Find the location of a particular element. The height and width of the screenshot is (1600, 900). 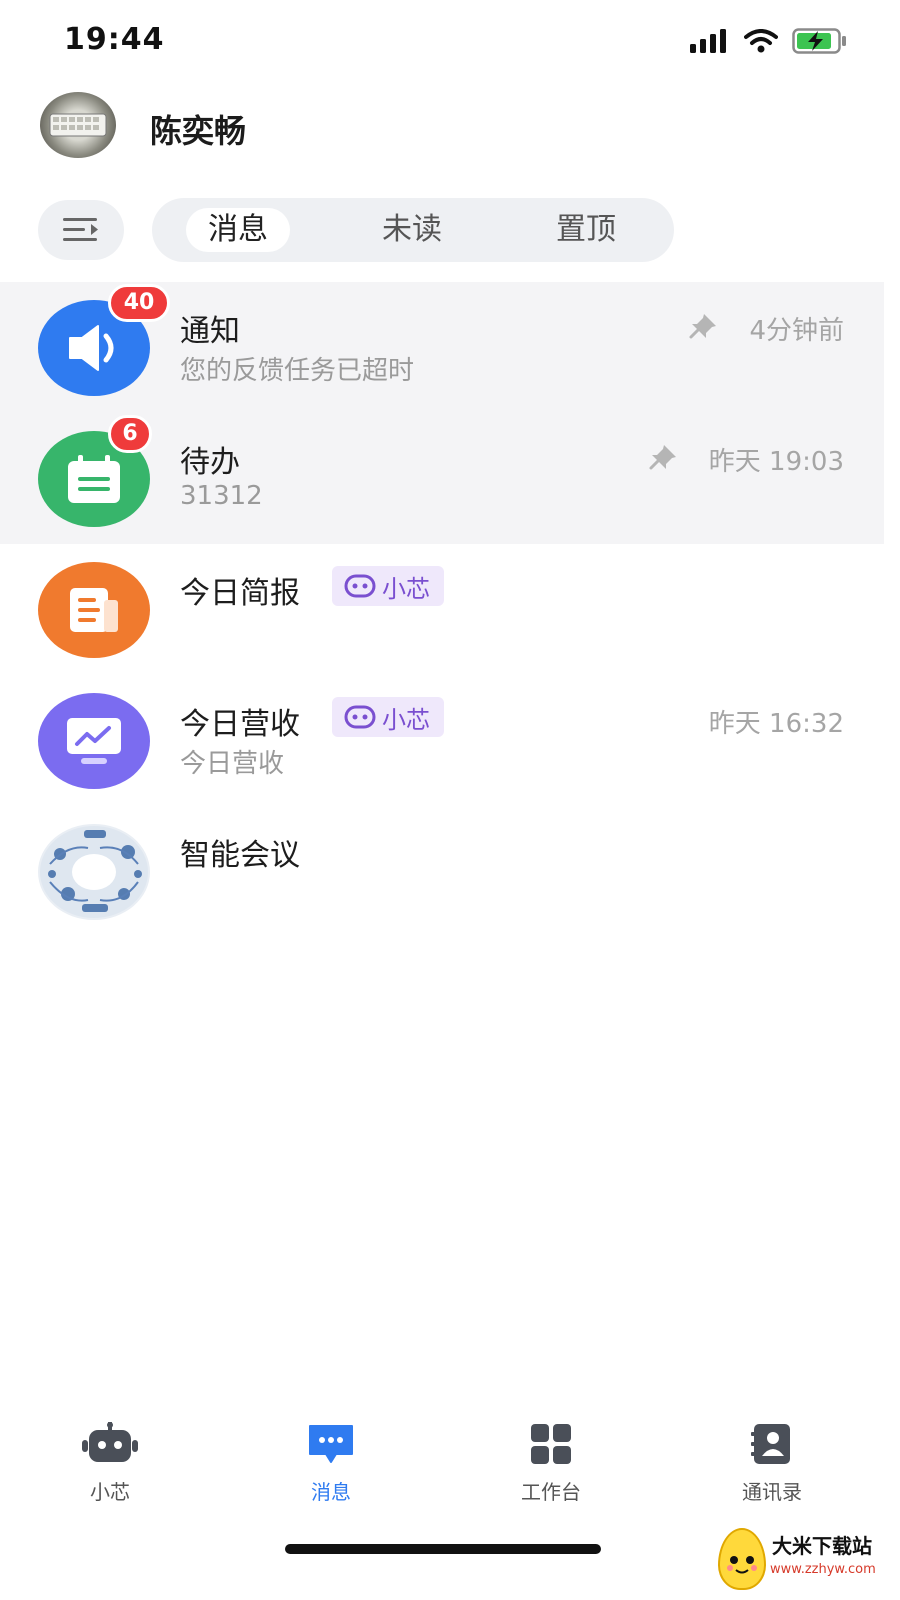

chart-monitor-icon is located at coordinates (94, 741).